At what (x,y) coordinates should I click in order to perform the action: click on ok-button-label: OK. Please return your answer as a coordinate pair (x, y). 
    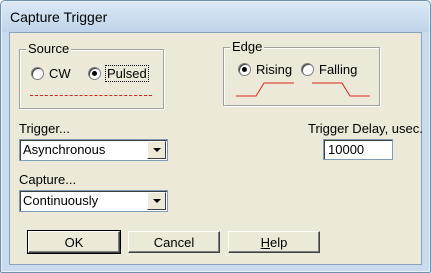
    Looking at the image, I should click on (74, 242).